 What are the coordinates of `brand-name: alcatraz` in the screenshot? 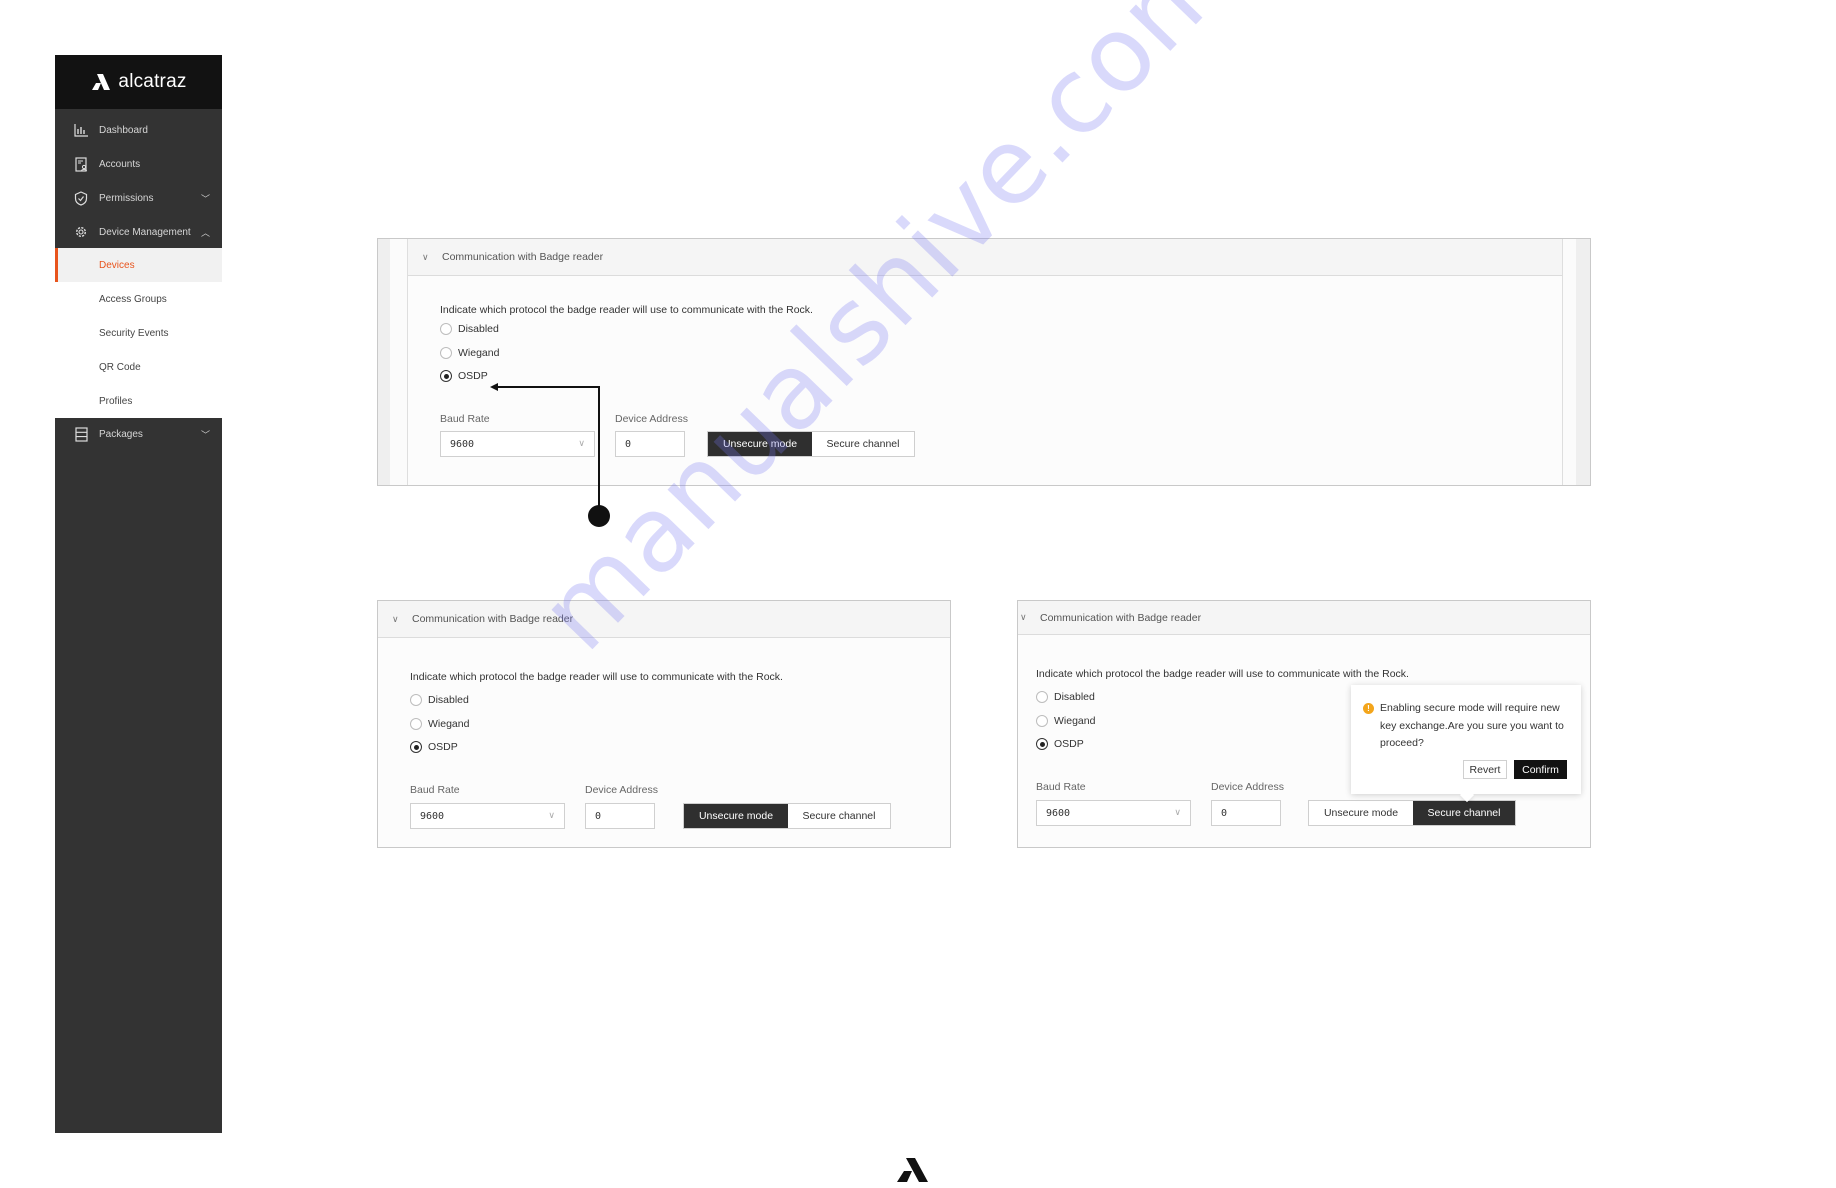 It's located at (152, 81).